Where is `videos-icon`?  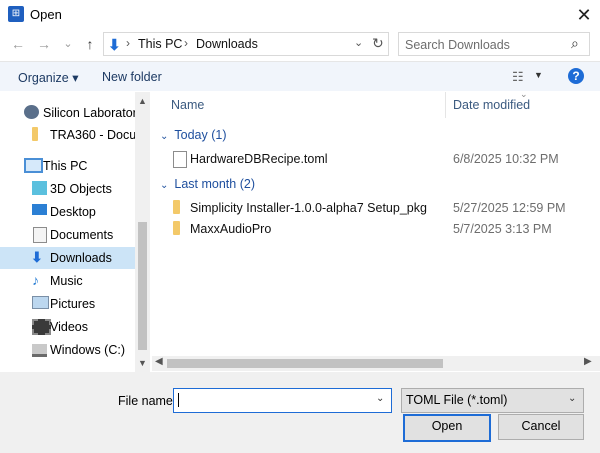 videos-icon is located at coordinates (41, 327).